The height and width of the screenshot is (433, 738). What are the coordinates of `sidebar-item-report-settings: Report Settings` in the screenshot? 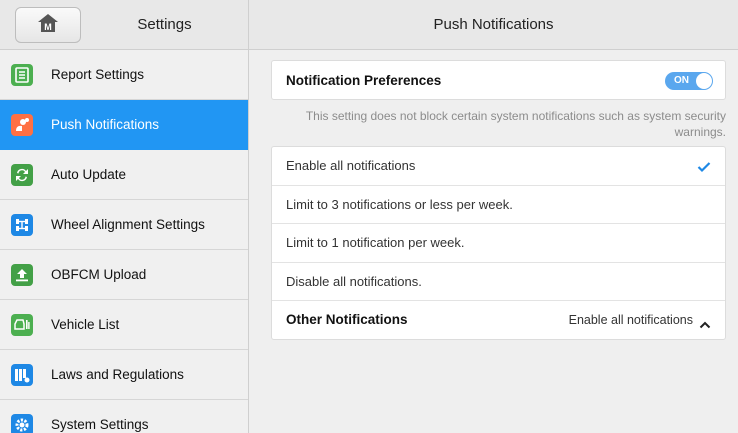 It's located at (124, 75).